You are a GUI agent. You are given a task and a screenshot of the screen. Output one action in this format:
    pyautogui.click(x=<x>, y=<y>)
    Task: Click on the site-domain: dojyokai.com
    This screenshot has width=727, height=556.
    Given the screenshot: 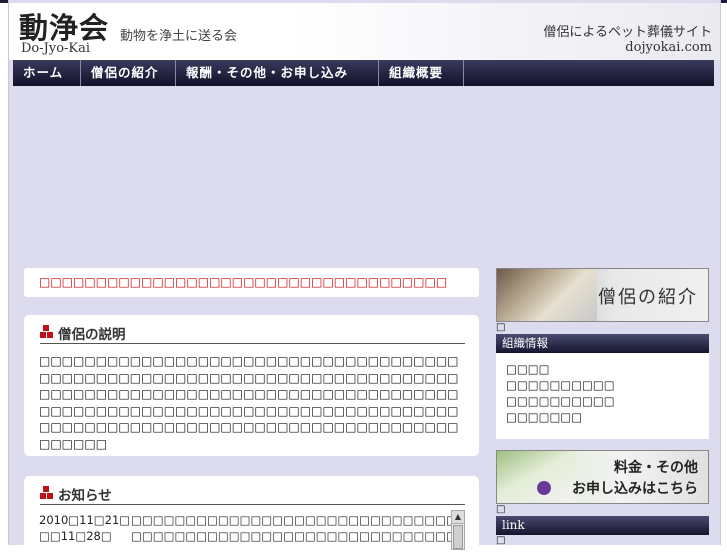 What is the action you would take?
    pyautogui.click(x=668, y=47)
    